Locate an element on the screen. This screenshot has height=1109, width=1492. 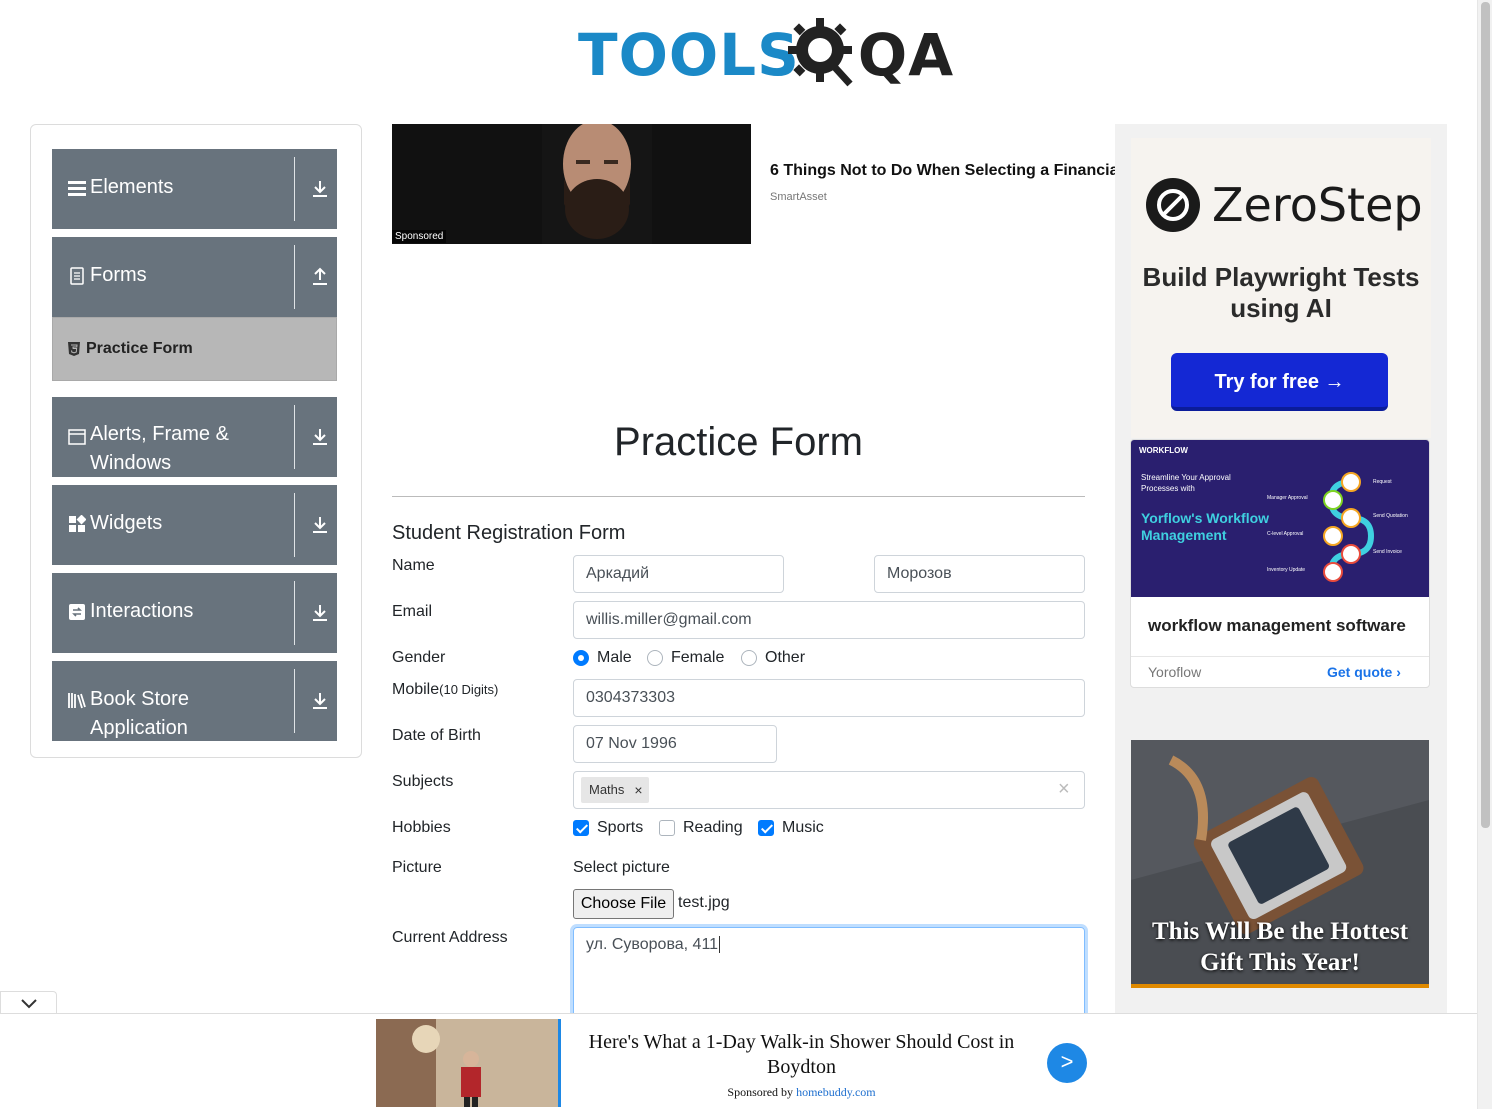
bottom-ad-sponsor: Sponsored by homebuddy.com is located at coordinates (801, 1092).